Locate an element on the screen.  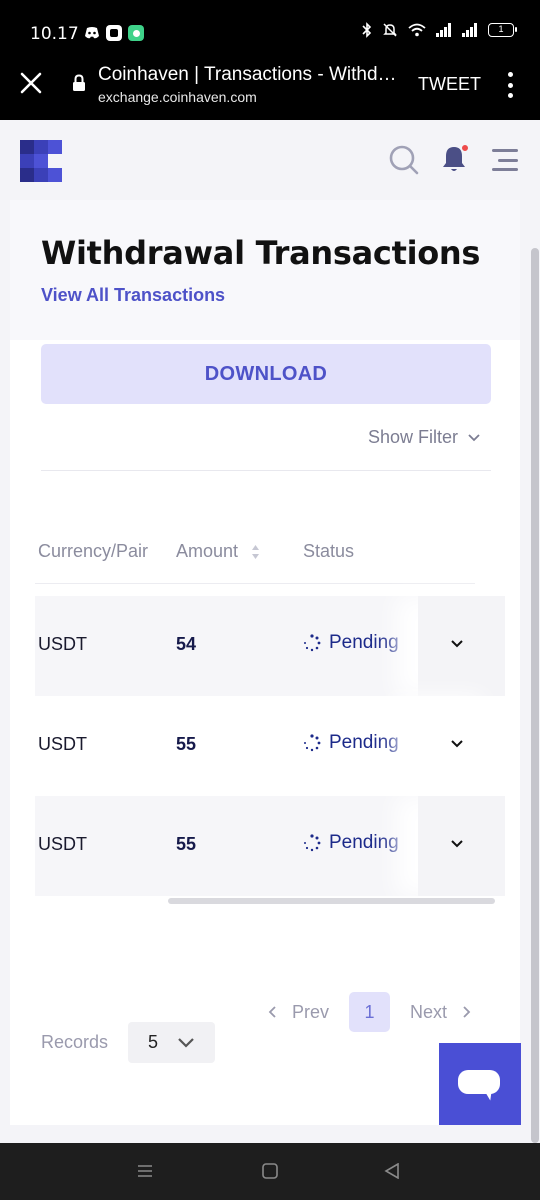
table-row: USDT 54 Pending is located at coordinates (270, 646).